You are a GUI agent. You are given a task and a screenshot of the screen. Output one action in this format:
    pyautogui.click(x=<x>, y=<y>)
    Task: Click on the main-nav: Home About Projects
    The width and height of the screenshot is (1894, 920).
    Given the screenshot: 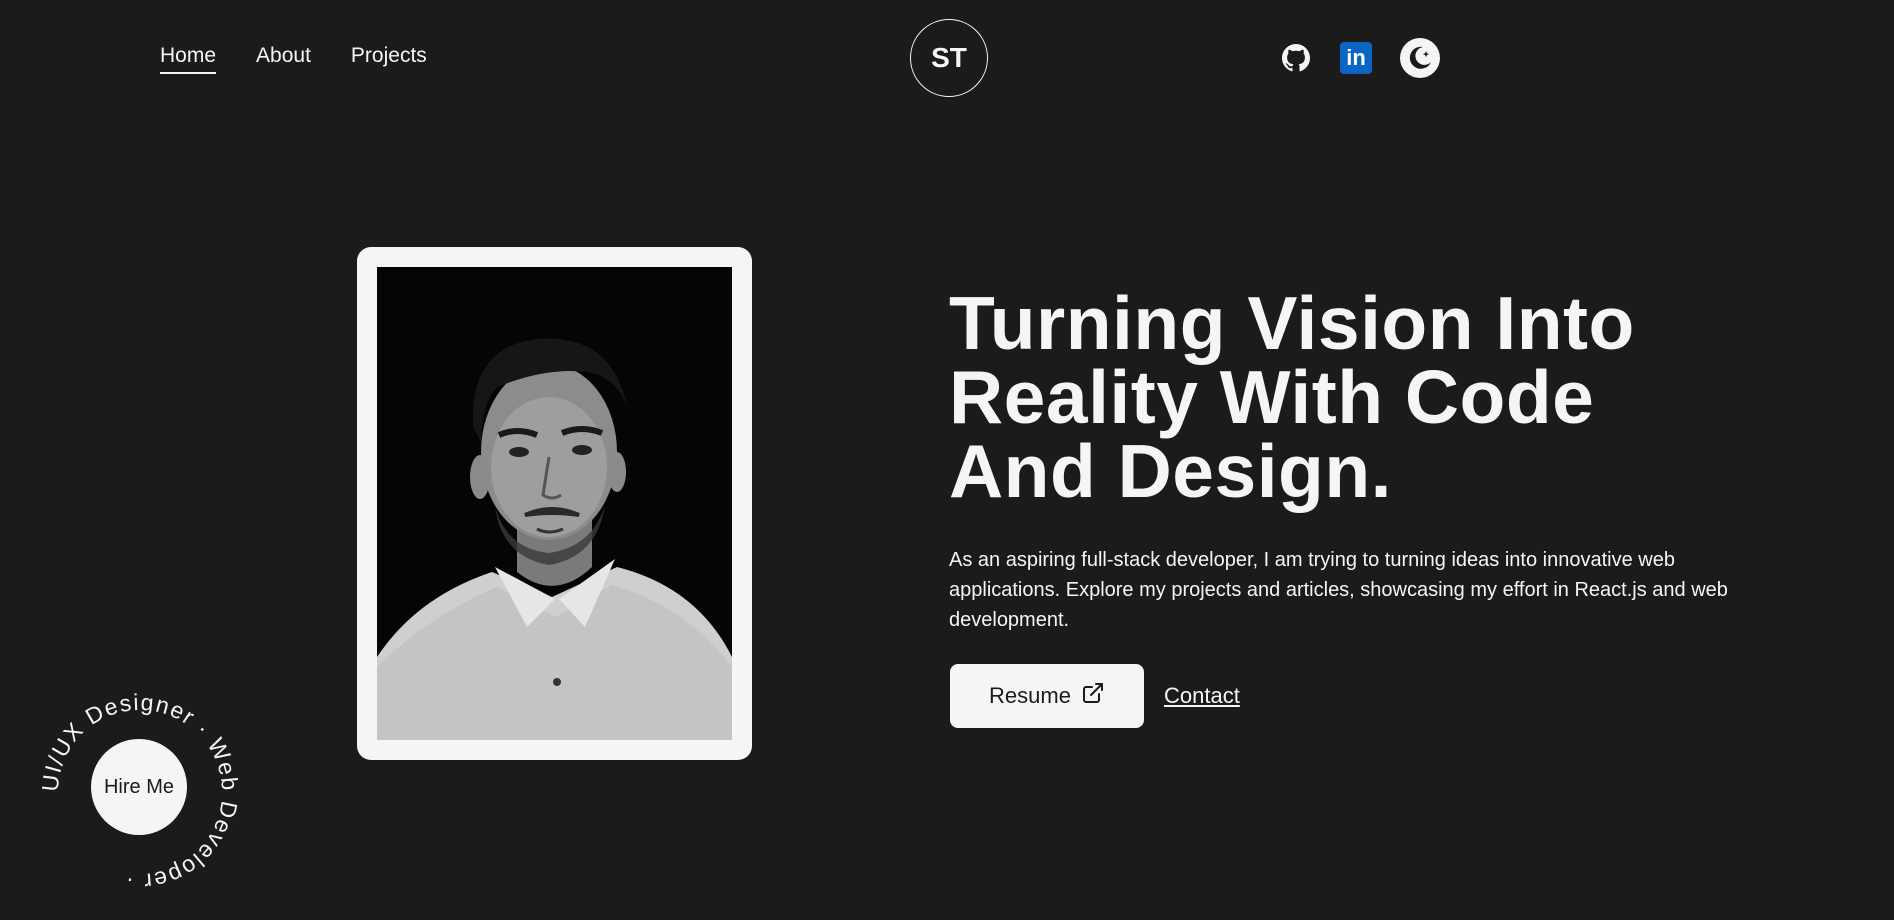 What is the action you would take?
    pyautogui.click(x=293, y=59)
    